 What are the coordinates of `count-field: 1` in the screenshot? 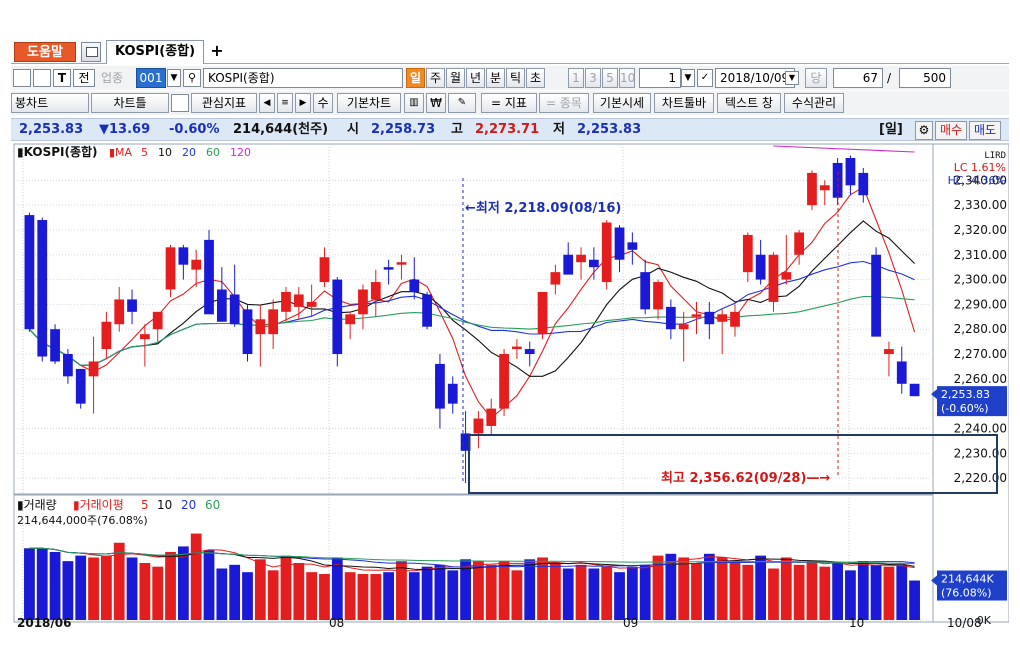 It's located at (660, 78).